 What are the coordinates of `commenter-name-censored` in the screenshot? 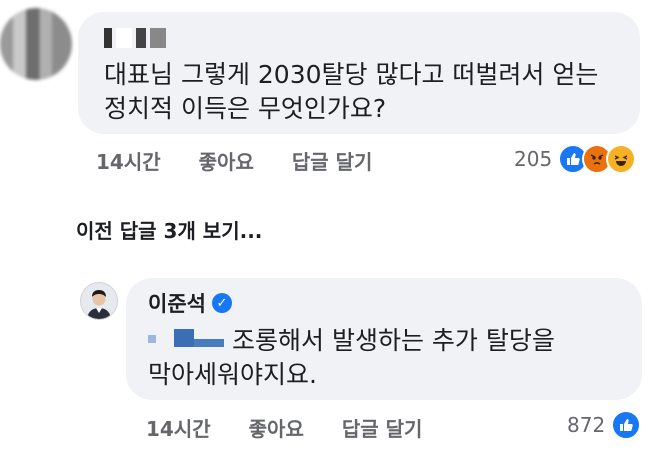 It's located at (135, 39).